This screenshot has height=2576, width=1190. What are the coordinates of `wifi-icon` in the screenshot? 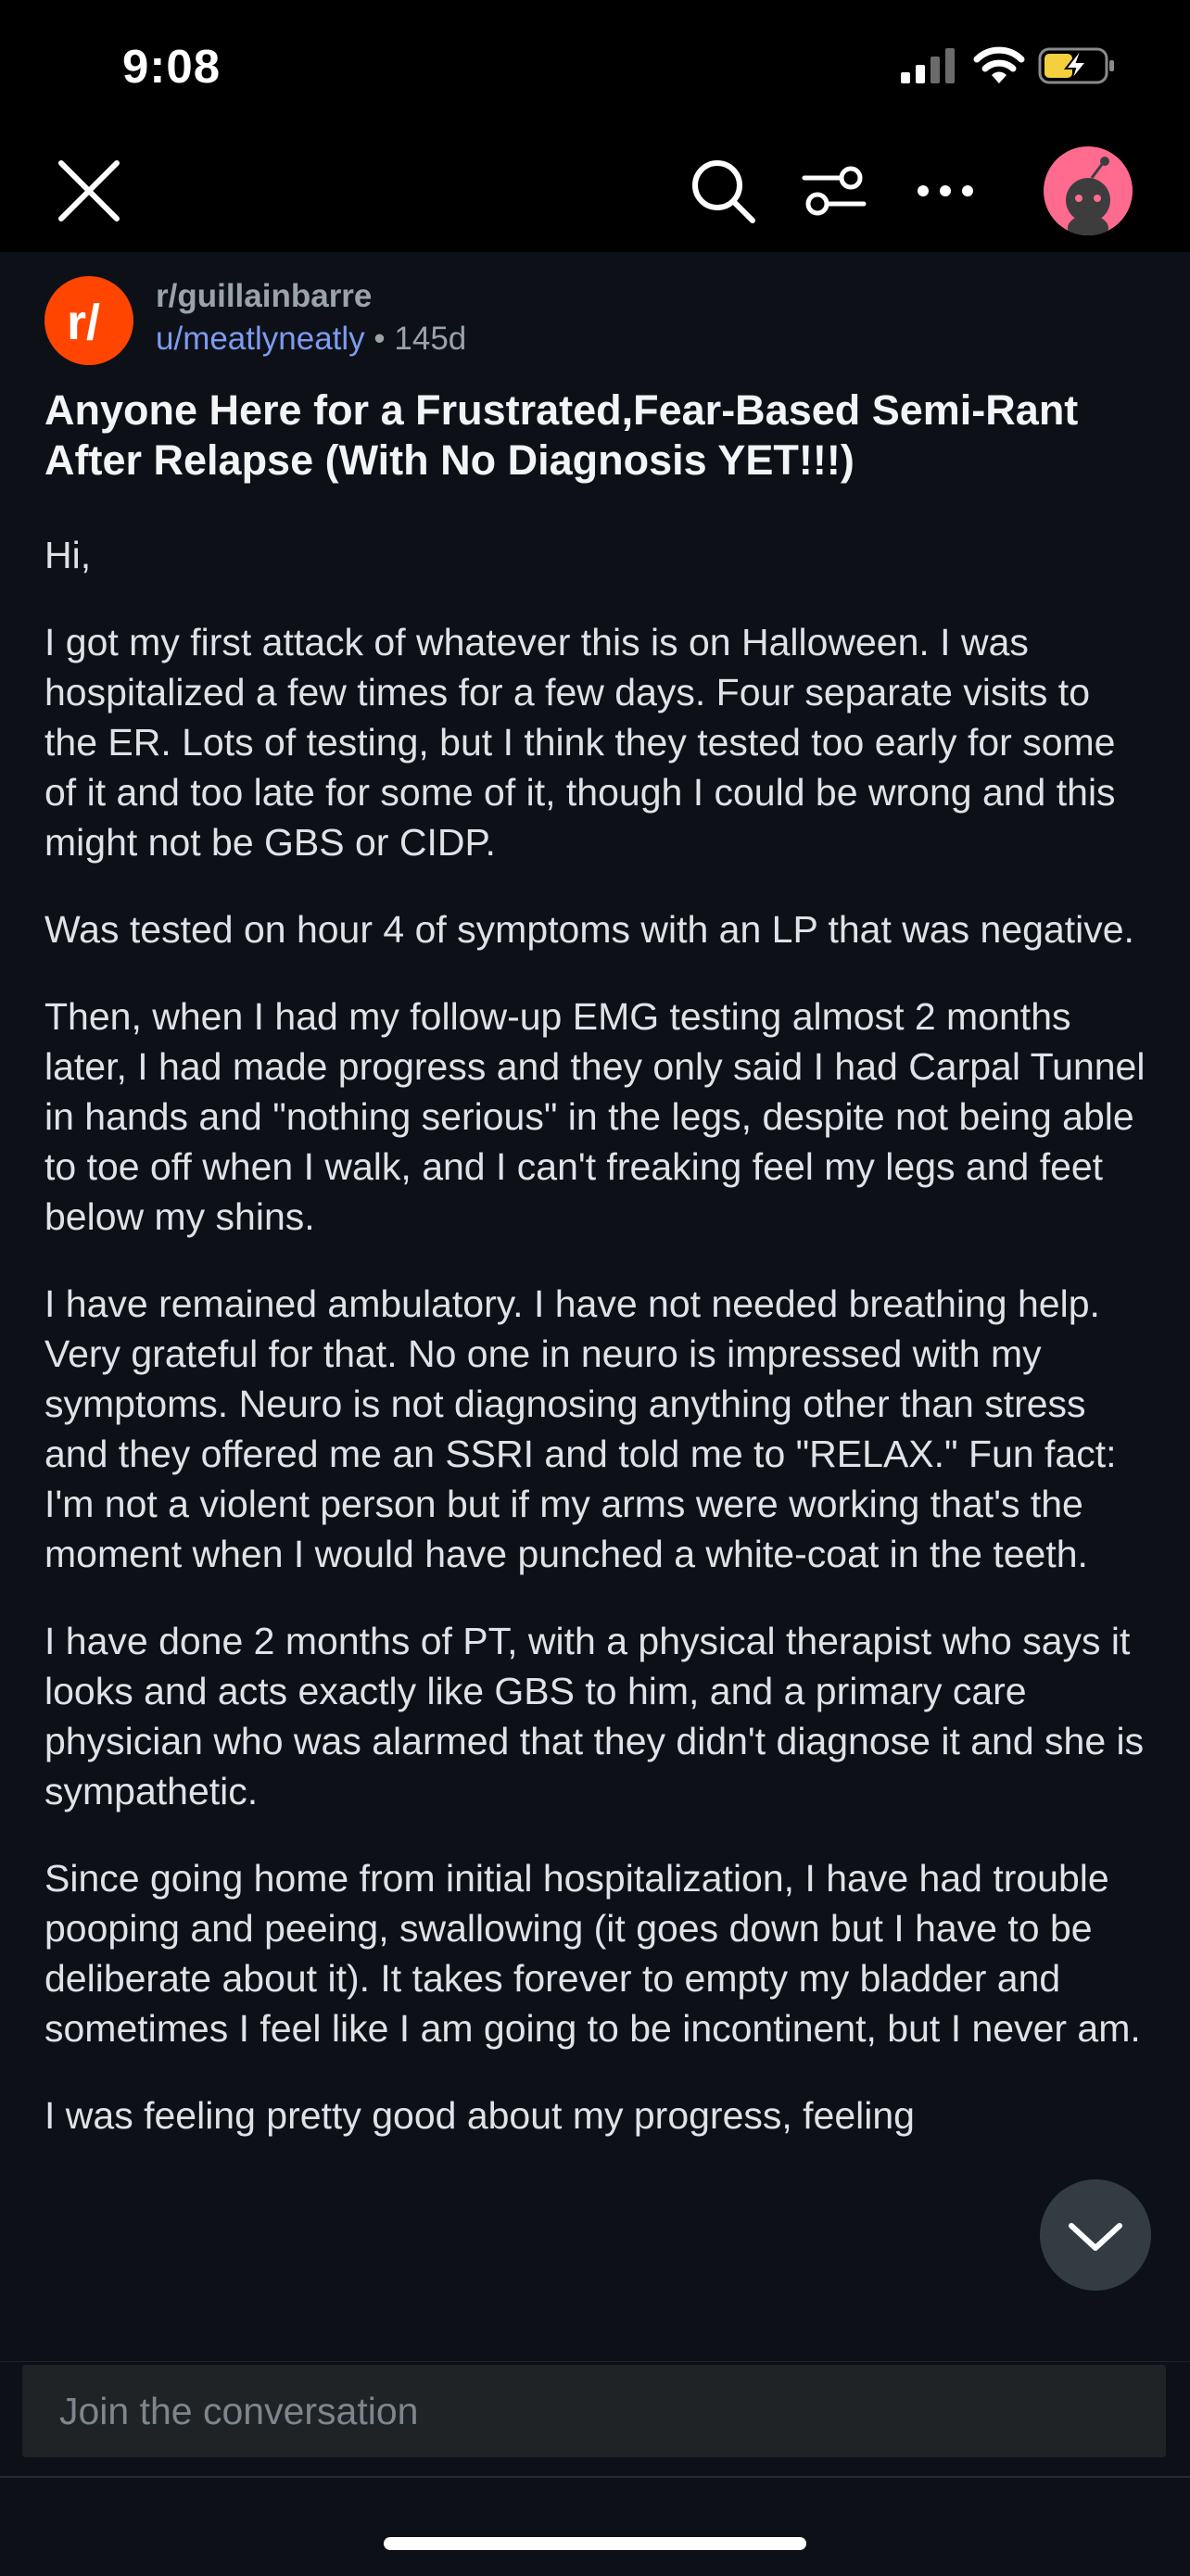 It's located at (999, 64).